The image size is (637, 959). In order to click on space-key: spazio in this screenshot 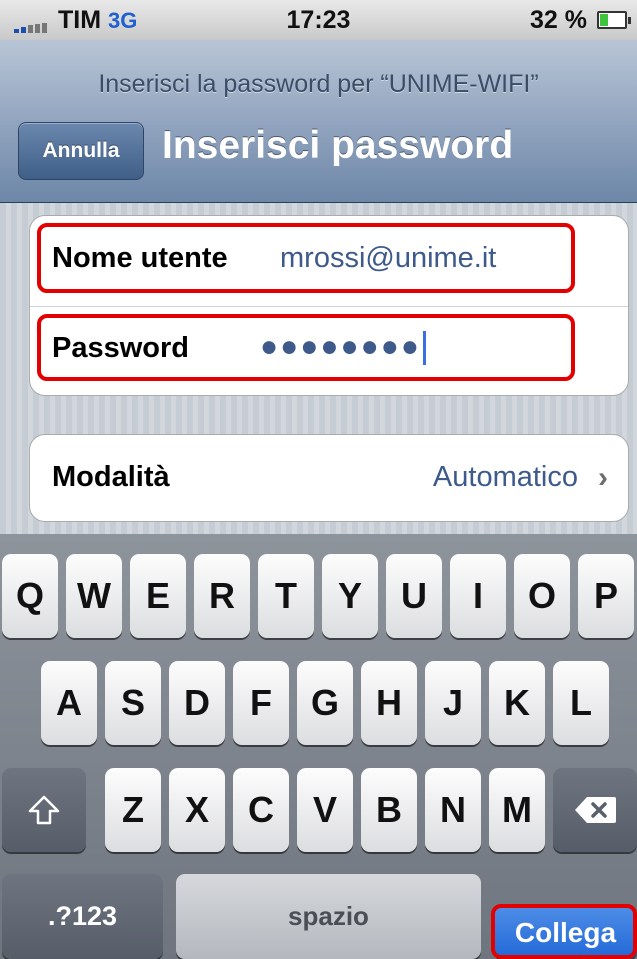, I will do `click(328, 916)`.